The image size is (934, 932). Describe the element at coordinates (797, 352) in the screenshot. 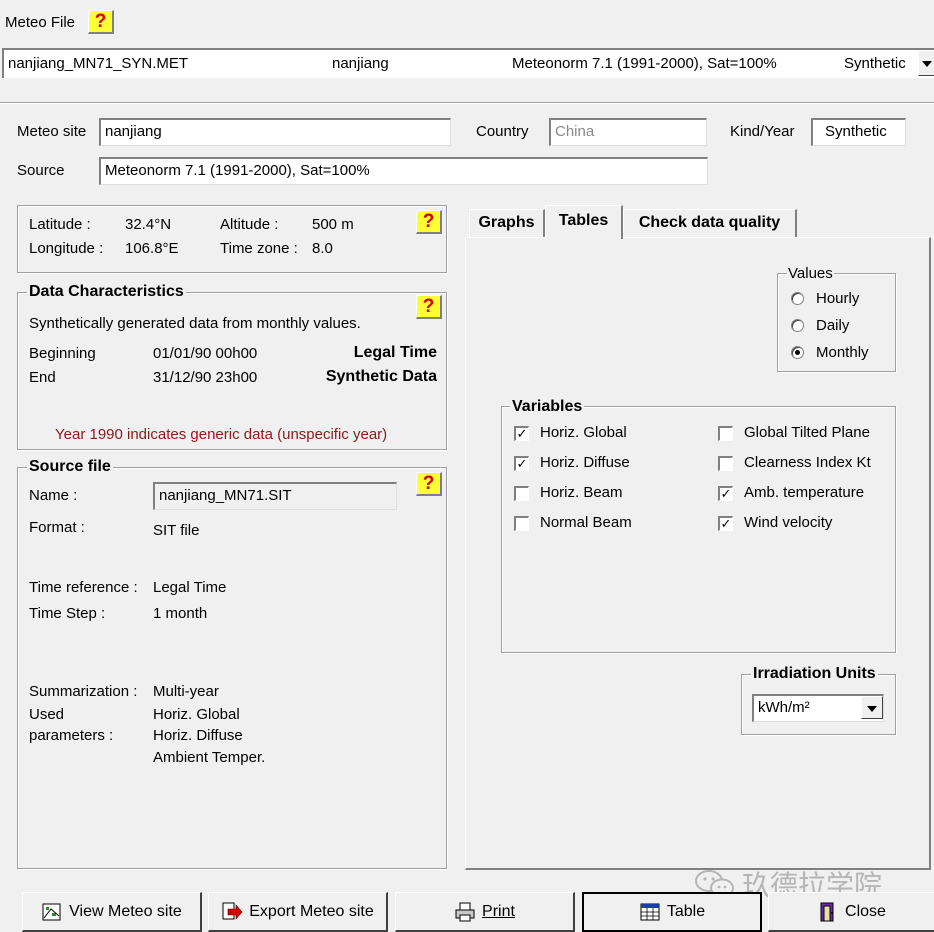

I see `radio-monthly` at that location.